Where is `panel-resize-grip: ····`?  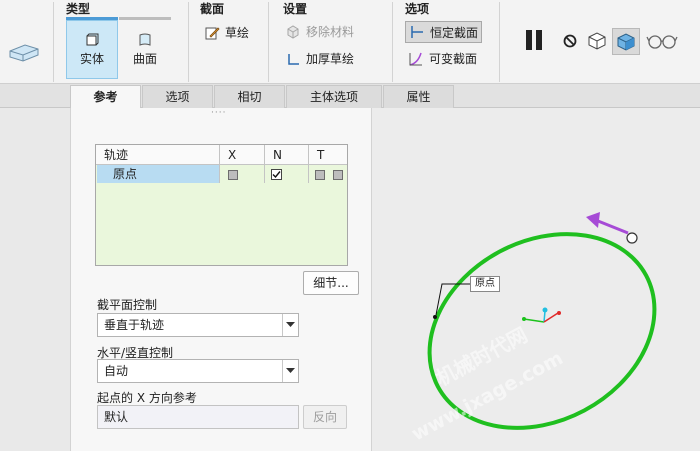 panel-resize-grip: ···· is located at coordinates (222, 113).